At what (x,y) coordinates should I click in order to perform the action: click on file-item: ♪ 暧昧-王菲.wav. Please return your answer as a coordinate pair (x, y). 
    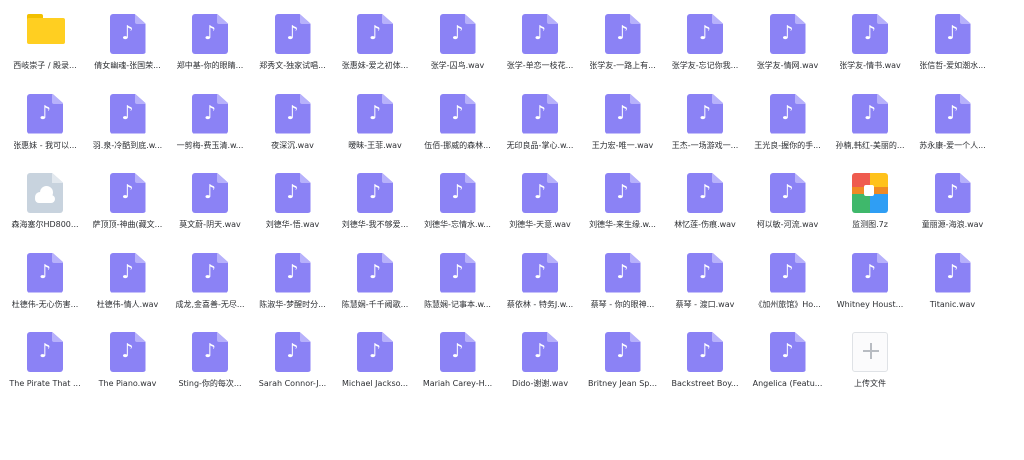
    Looking at the image, I should click on (375, 132).